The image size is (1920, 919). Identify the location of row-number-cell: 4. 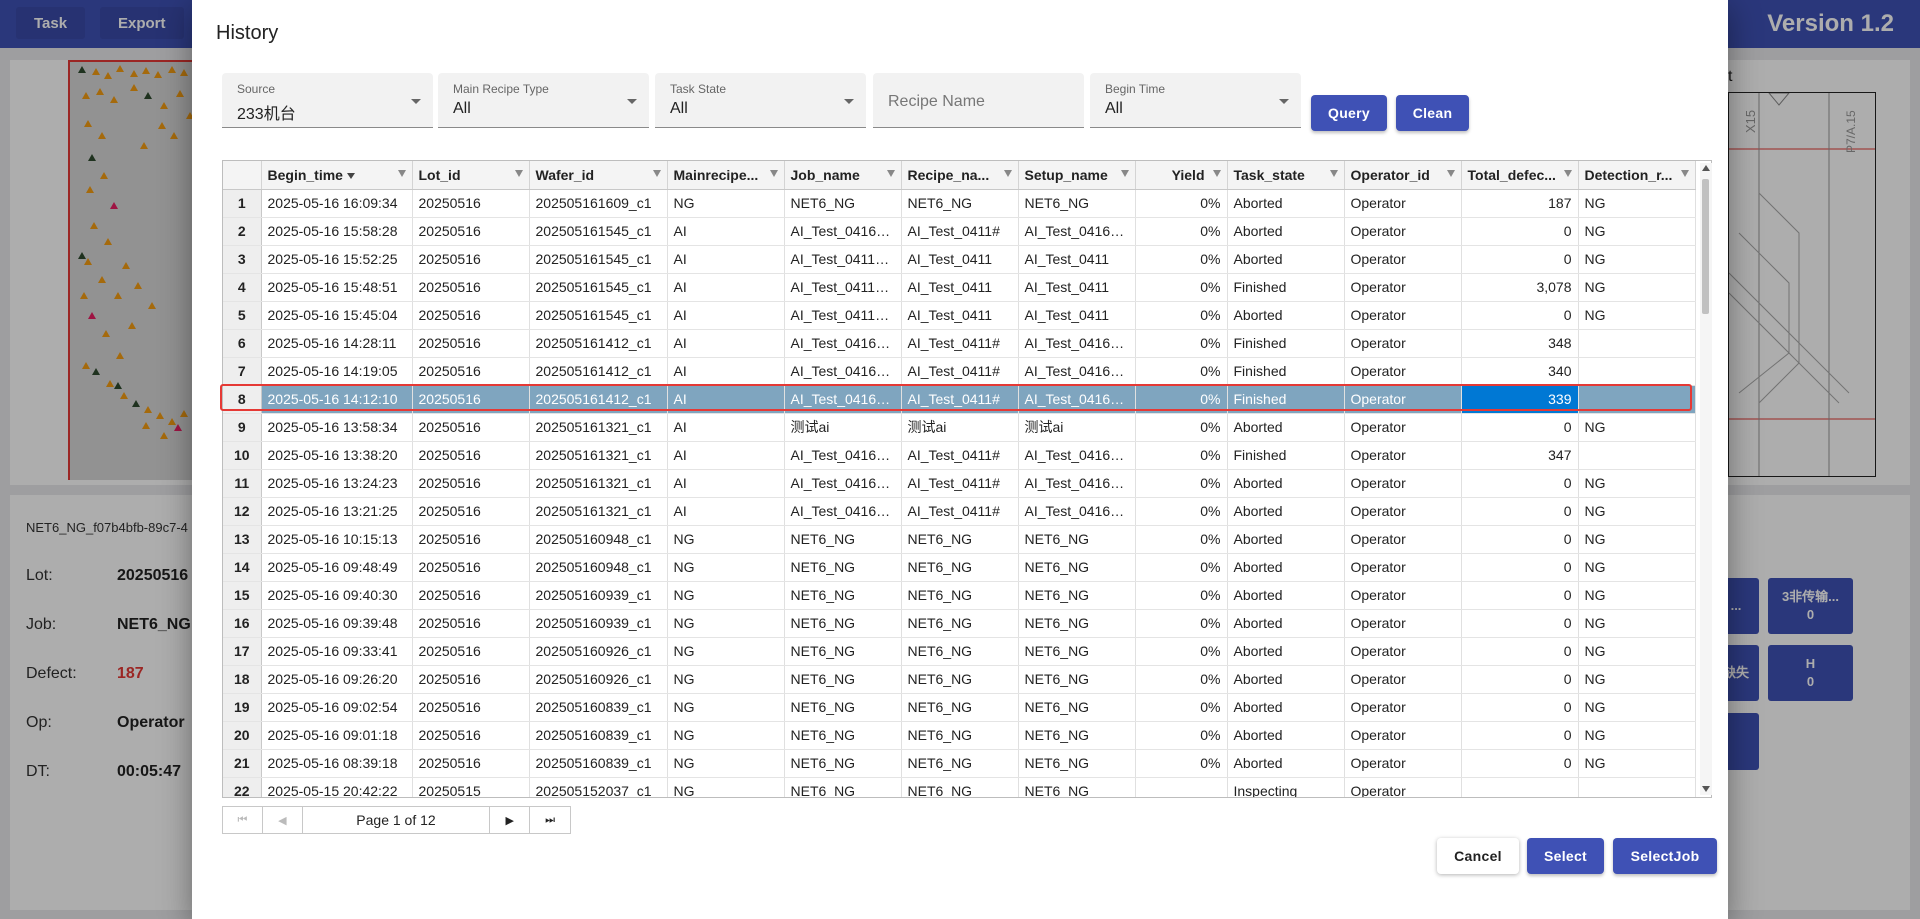
(242, 287).